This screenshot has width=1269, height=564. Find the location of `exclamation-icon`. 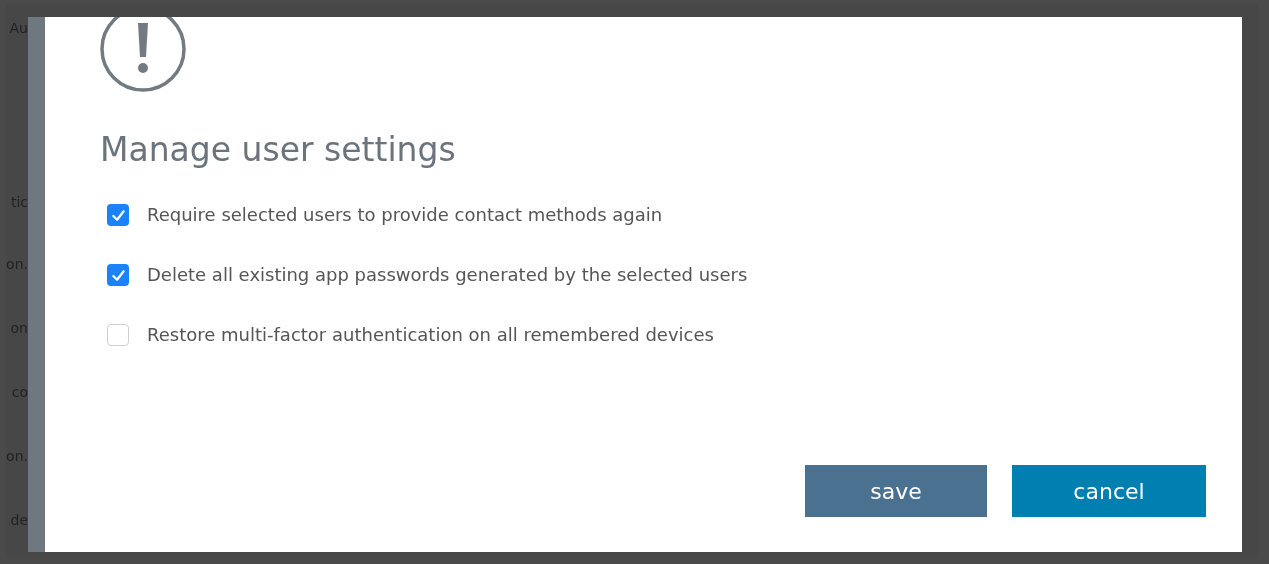

exclamation-icon is located at coordinates (143, 55).